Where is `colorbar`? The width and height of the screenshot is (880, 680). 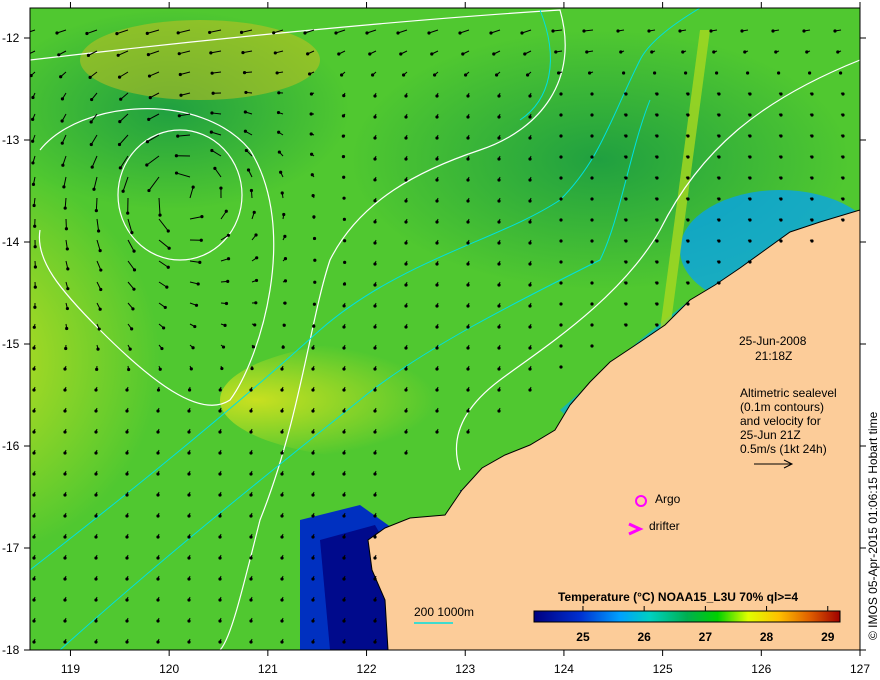 colorbar is located at coordinates (687, 616).